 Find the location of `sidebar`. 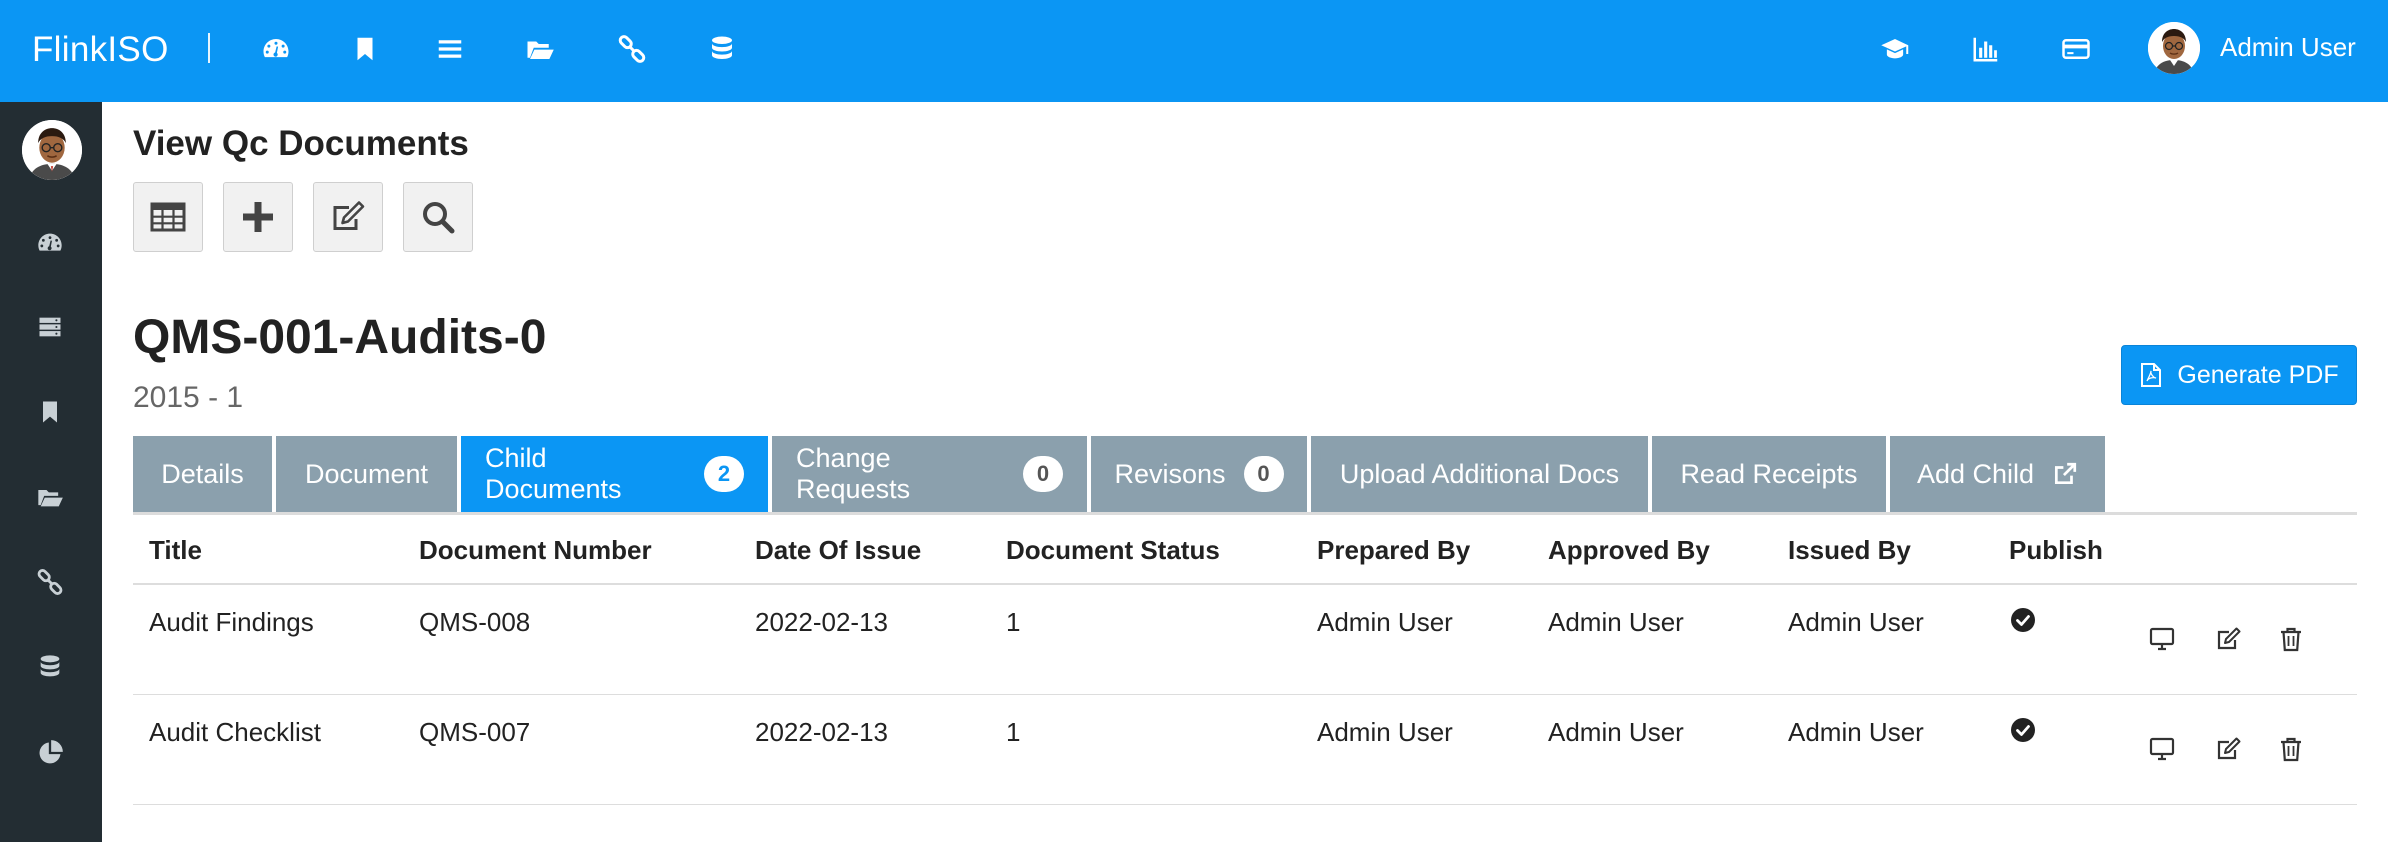

sidebar is located at coordinates (51, 472).